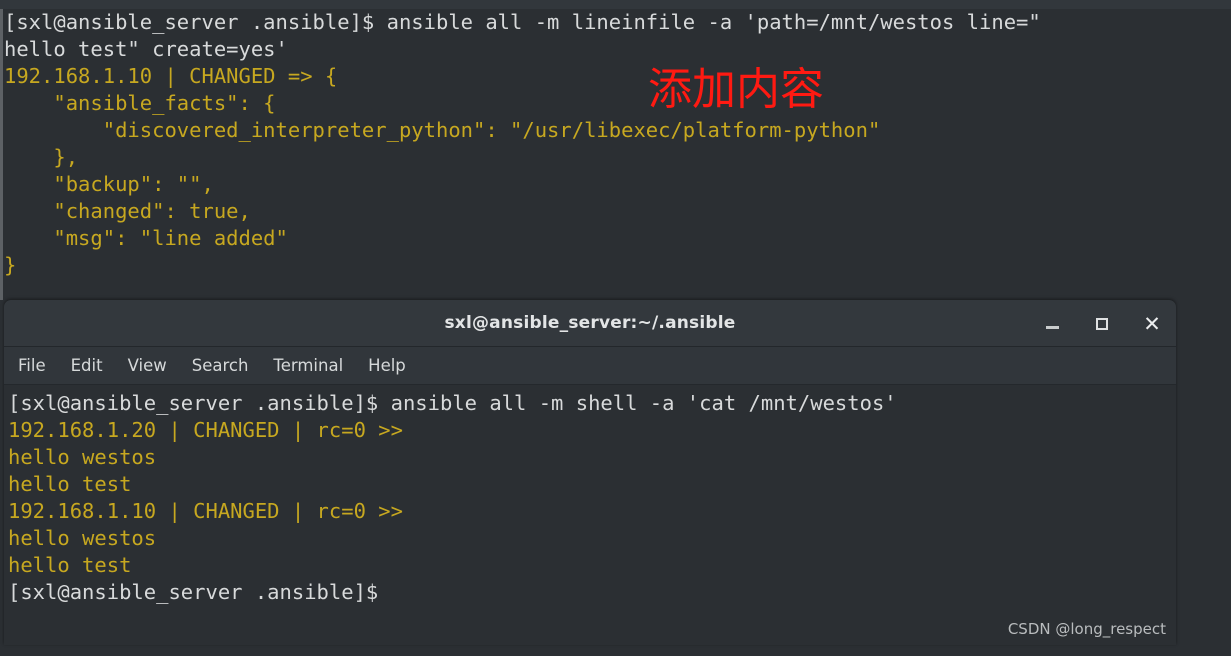  What do you see at coordinates (308, 365) in the screenshot?
I see `menu-item-terminal: Terminal` at bounding box center [308, 365].